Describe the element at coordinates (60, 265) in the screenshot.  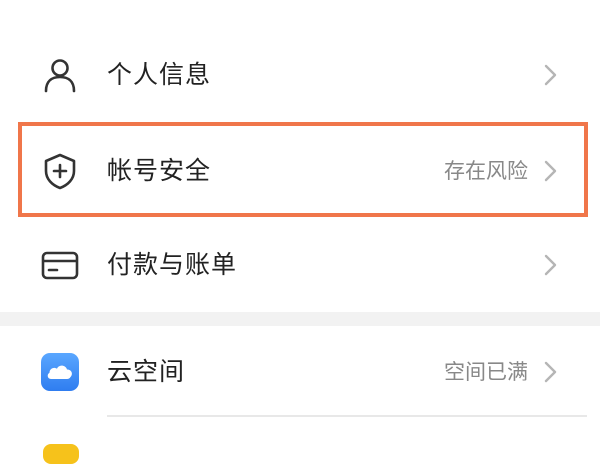
I see `card-icon` at that location.